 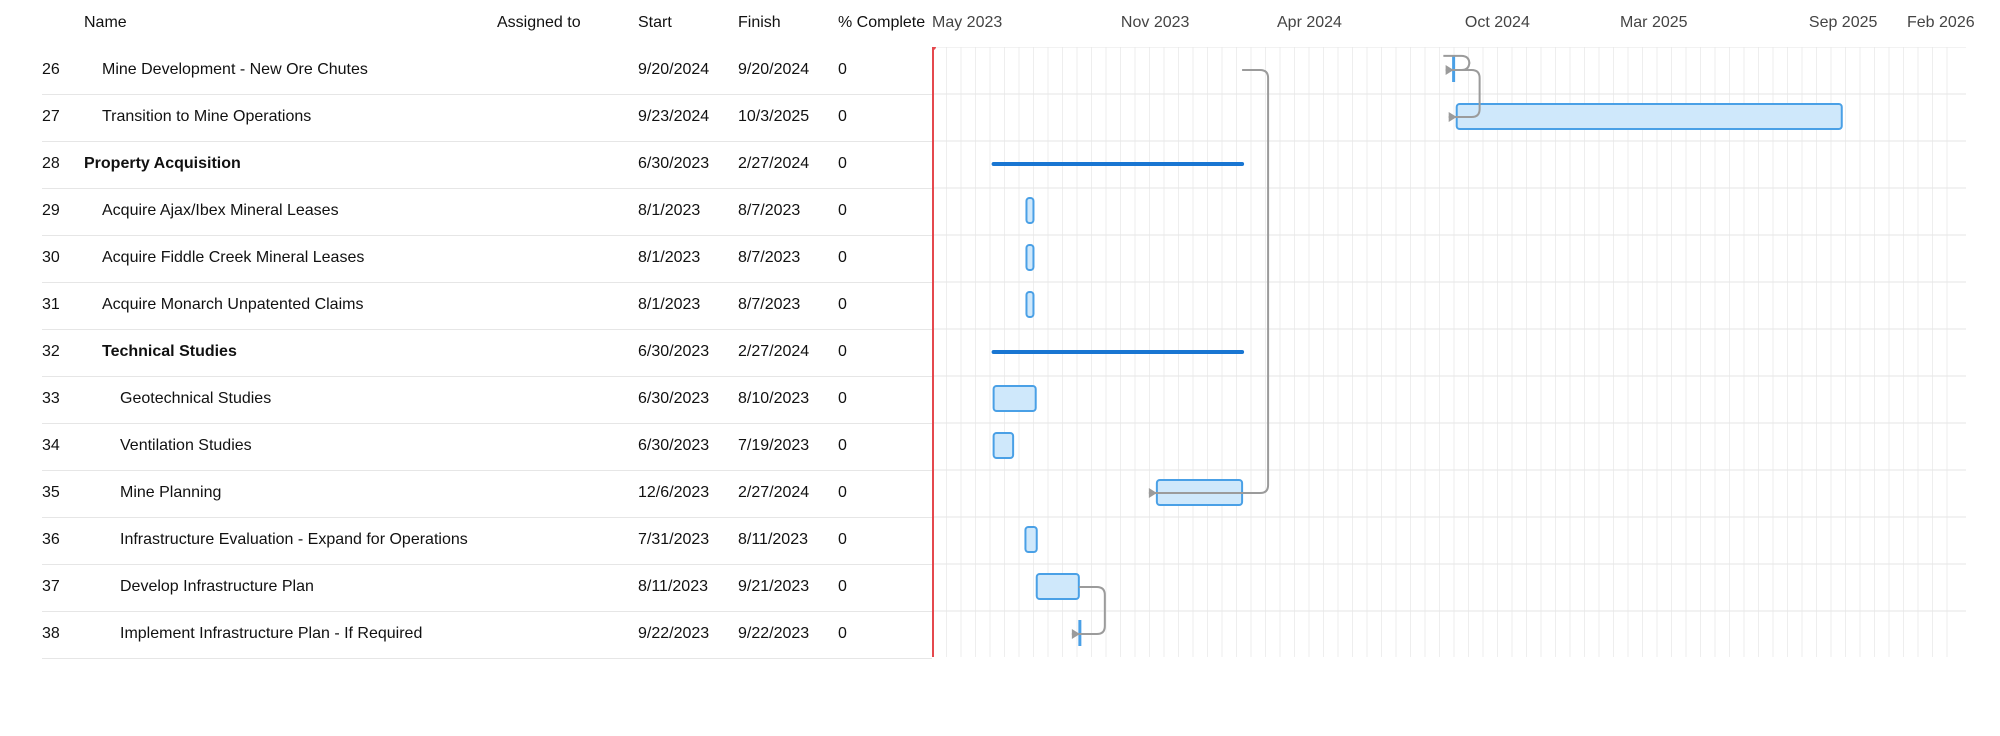 What do you see at coordinates (967, 22) in the screenshot?
I see `timeline-label: May 2023` at bounding box center [967, 22].